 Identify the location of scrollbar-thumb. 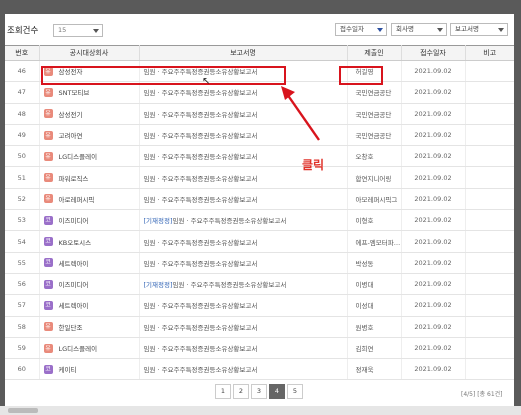
(23, 410).